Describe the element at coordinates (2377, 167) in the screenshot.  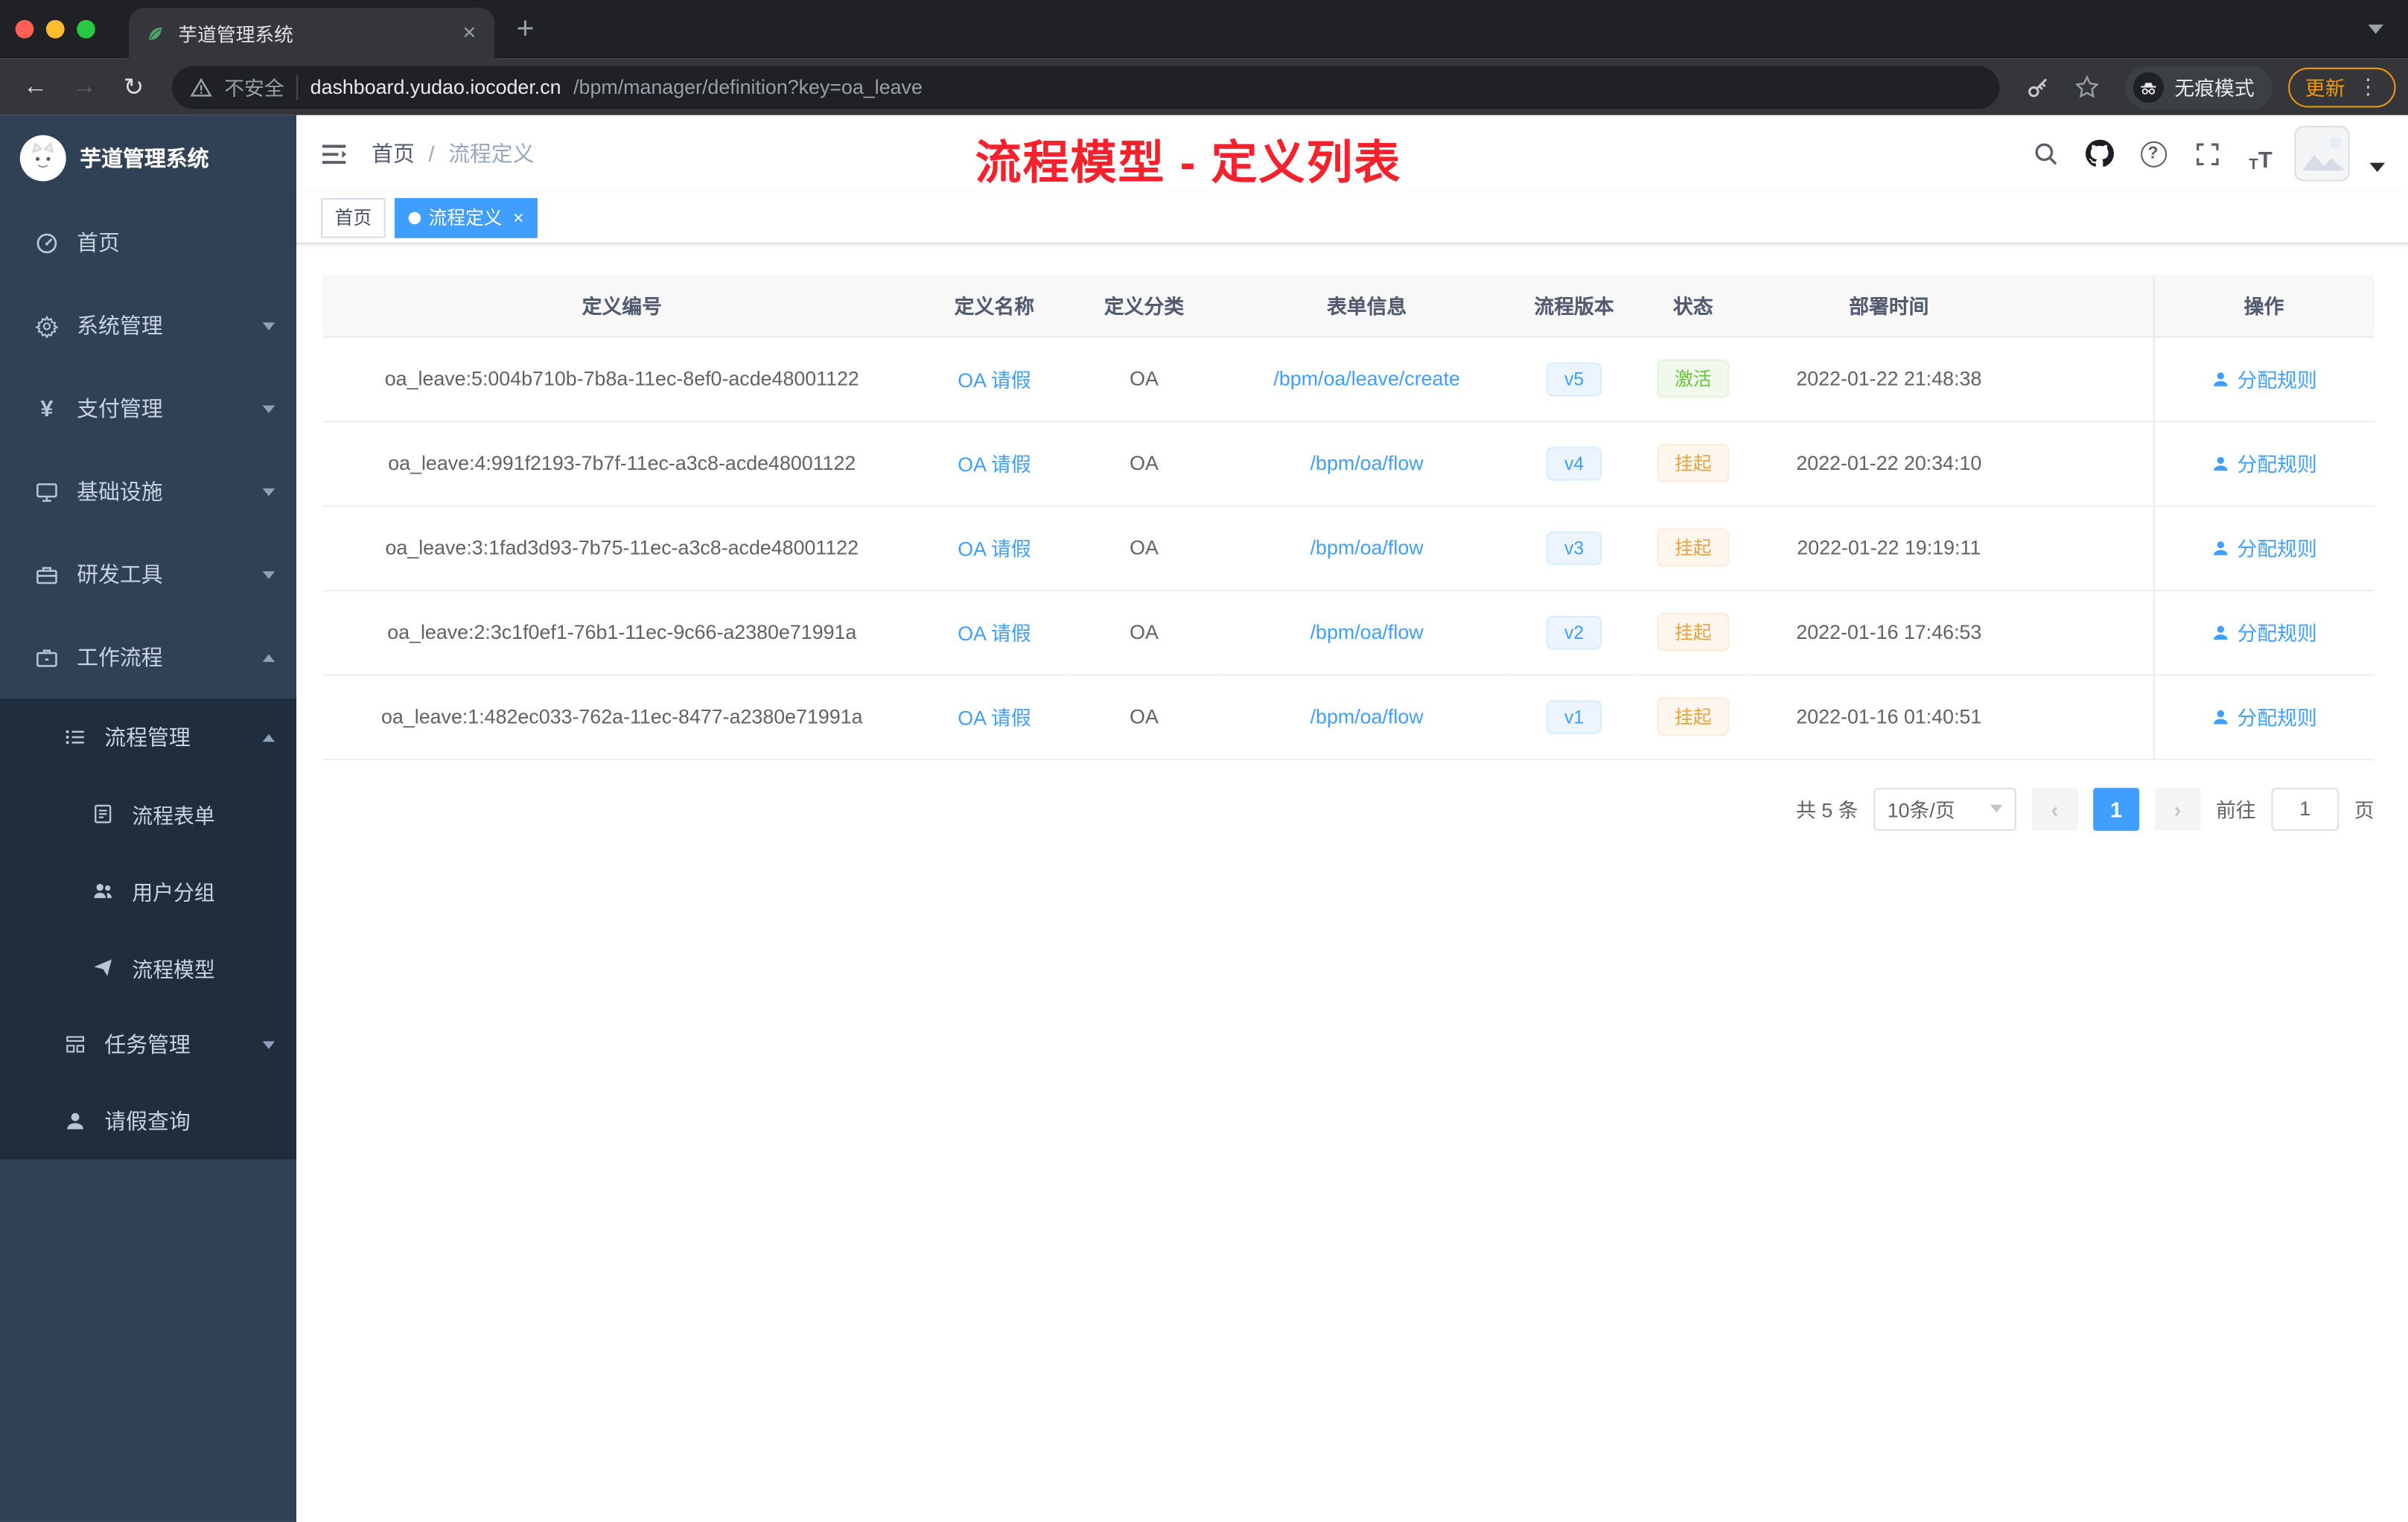
I see `avatar-caret-icon` at that location.